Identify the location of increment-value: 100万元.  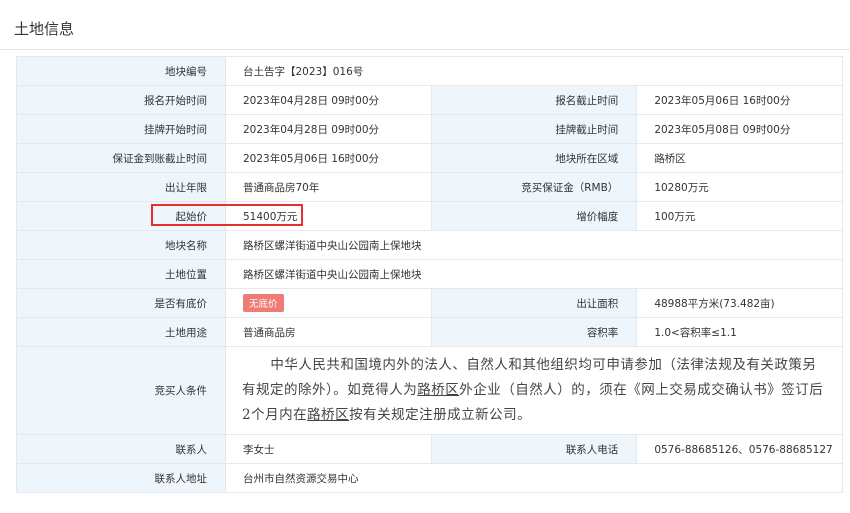
(739, 216).